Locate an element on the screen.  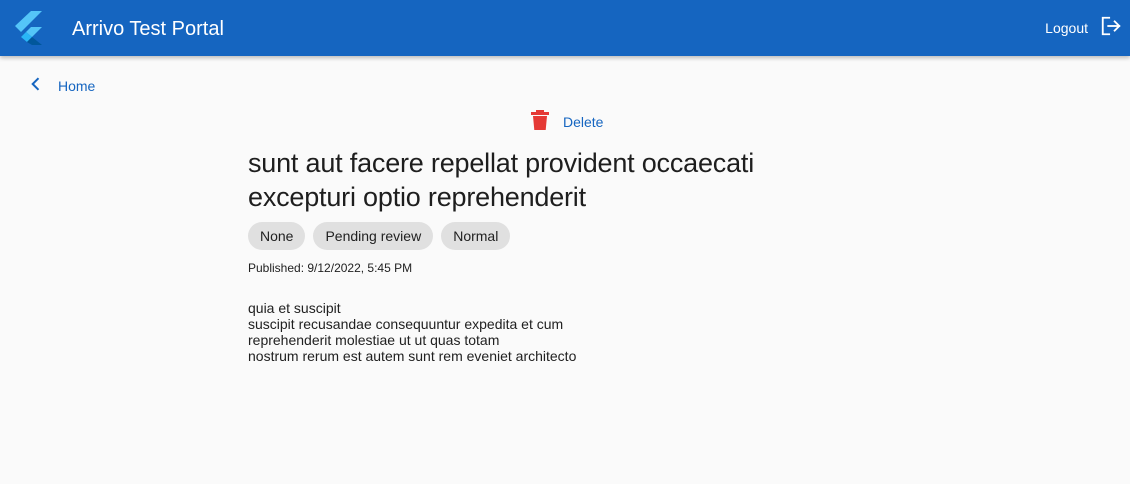
published-date: Published: 9/12/2022, 5:45 PM is located at coordinates (330, 268).